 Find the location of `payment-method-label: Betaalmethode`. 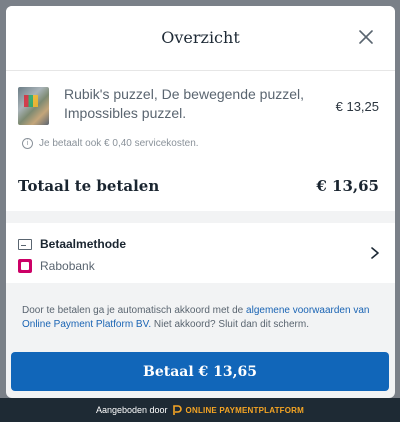

payment-method-label: Betaalmethode is located at coordinates (83, 244).